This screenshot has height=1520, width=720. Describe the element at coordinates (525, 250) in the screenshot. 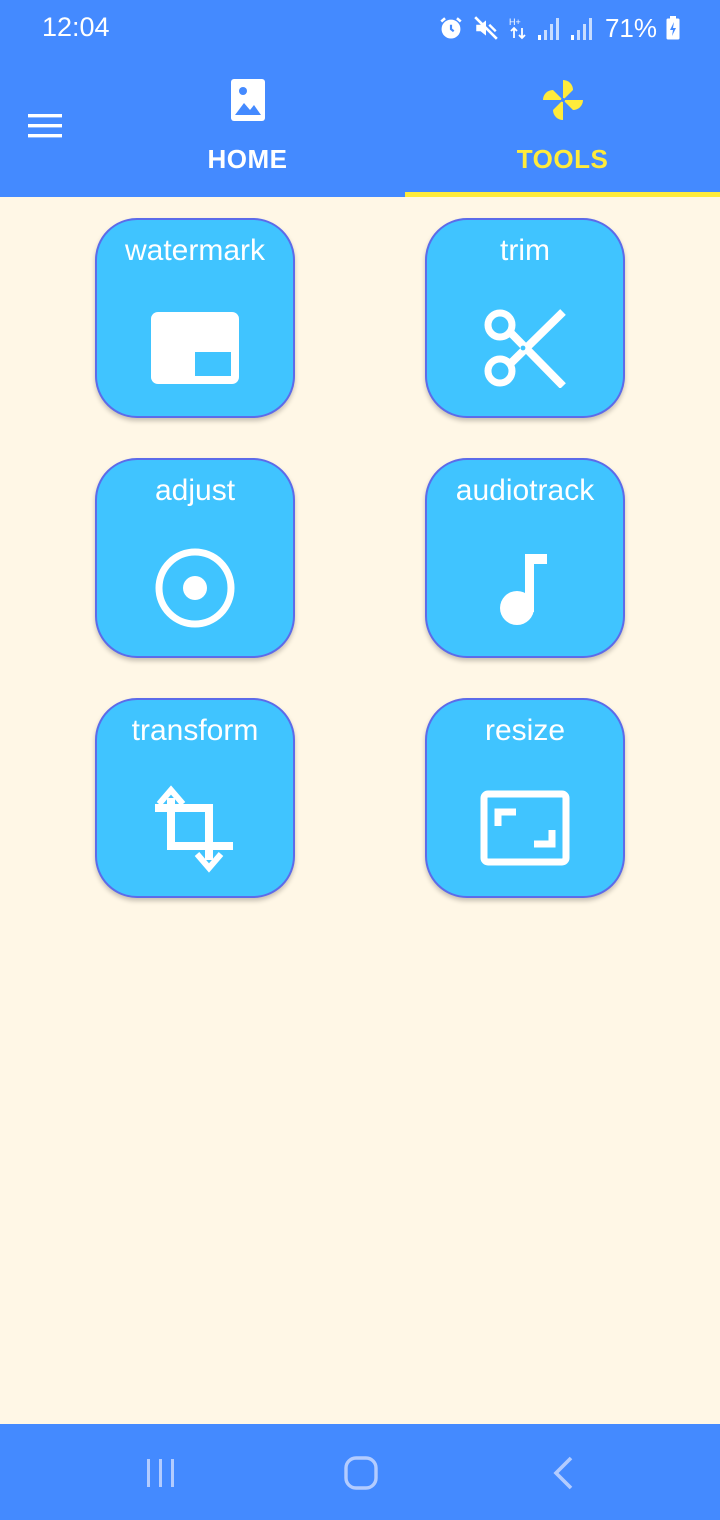

I see `tool-label: trim` at that location.